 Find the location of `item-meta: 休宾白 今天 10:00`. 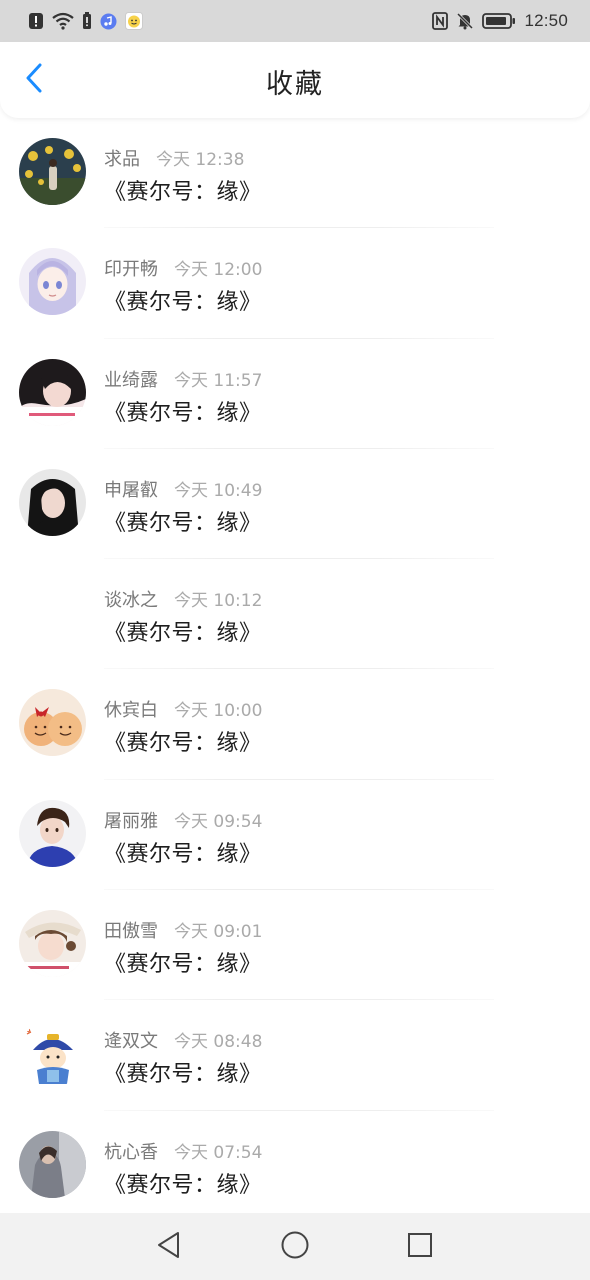

item-meta: 休宾白 今天 10:00 is located at coordinates (183, 709).